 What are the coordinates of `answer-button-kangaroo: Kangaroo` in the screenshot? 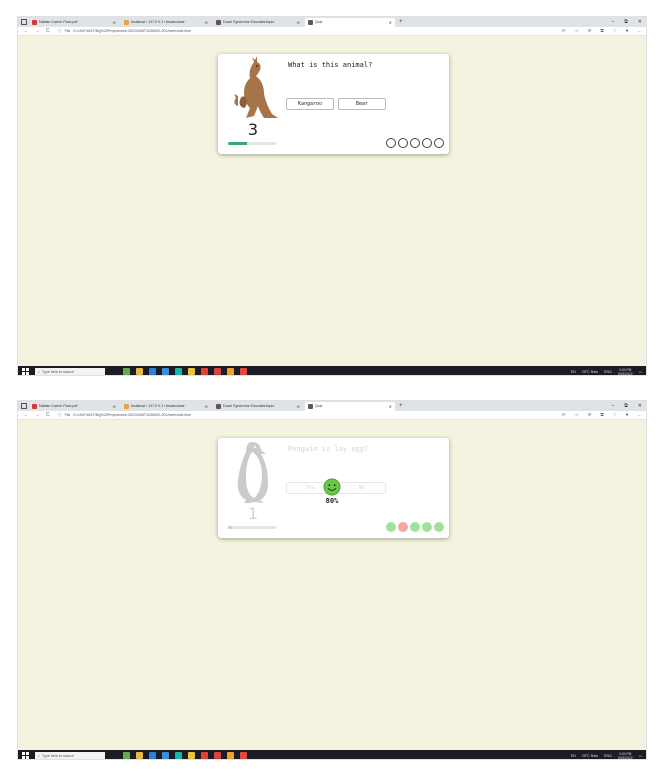 It's located at (310, 104).